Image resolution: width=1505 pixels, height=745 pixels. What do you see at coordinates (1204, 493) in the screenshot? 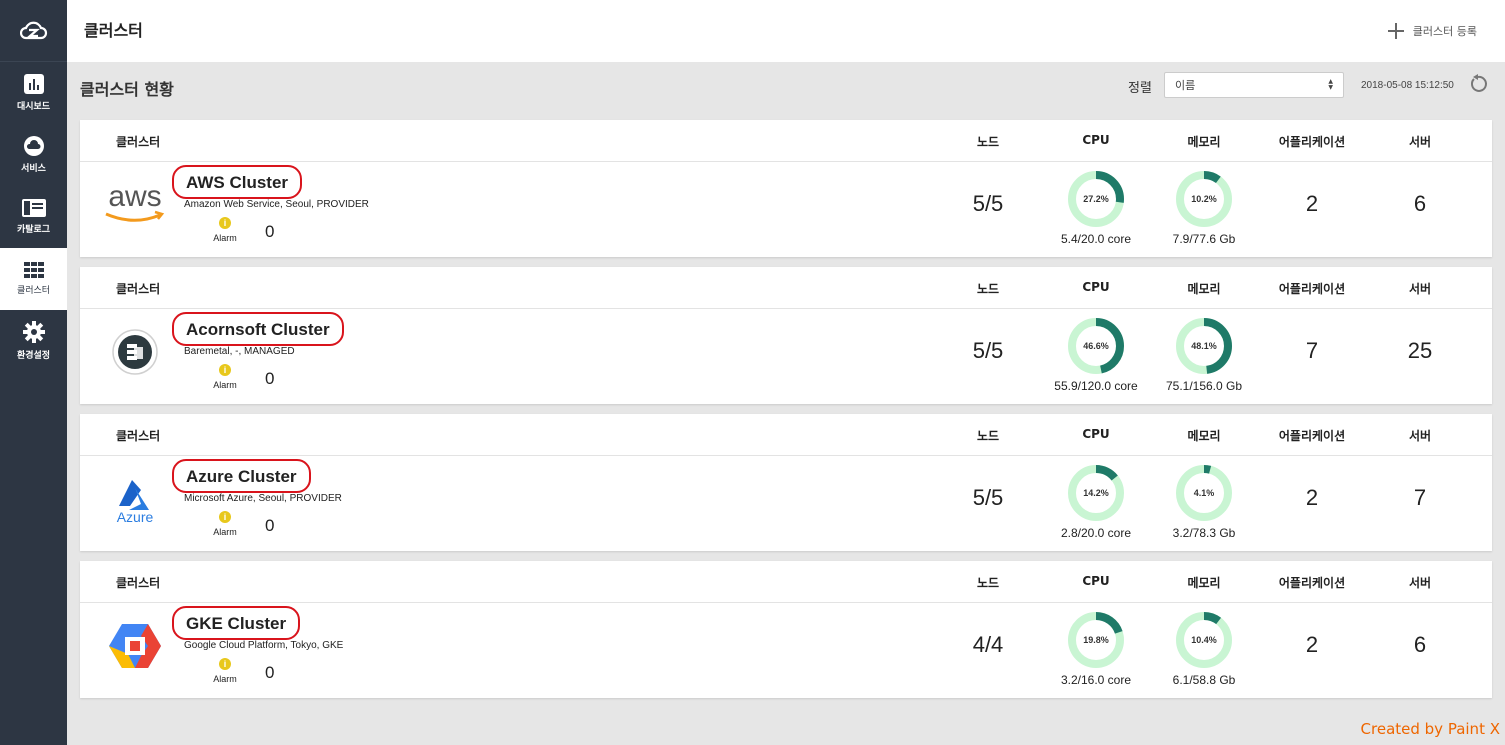
I see `memory-donut: 4.1%` at bounding box center [1204, 493].